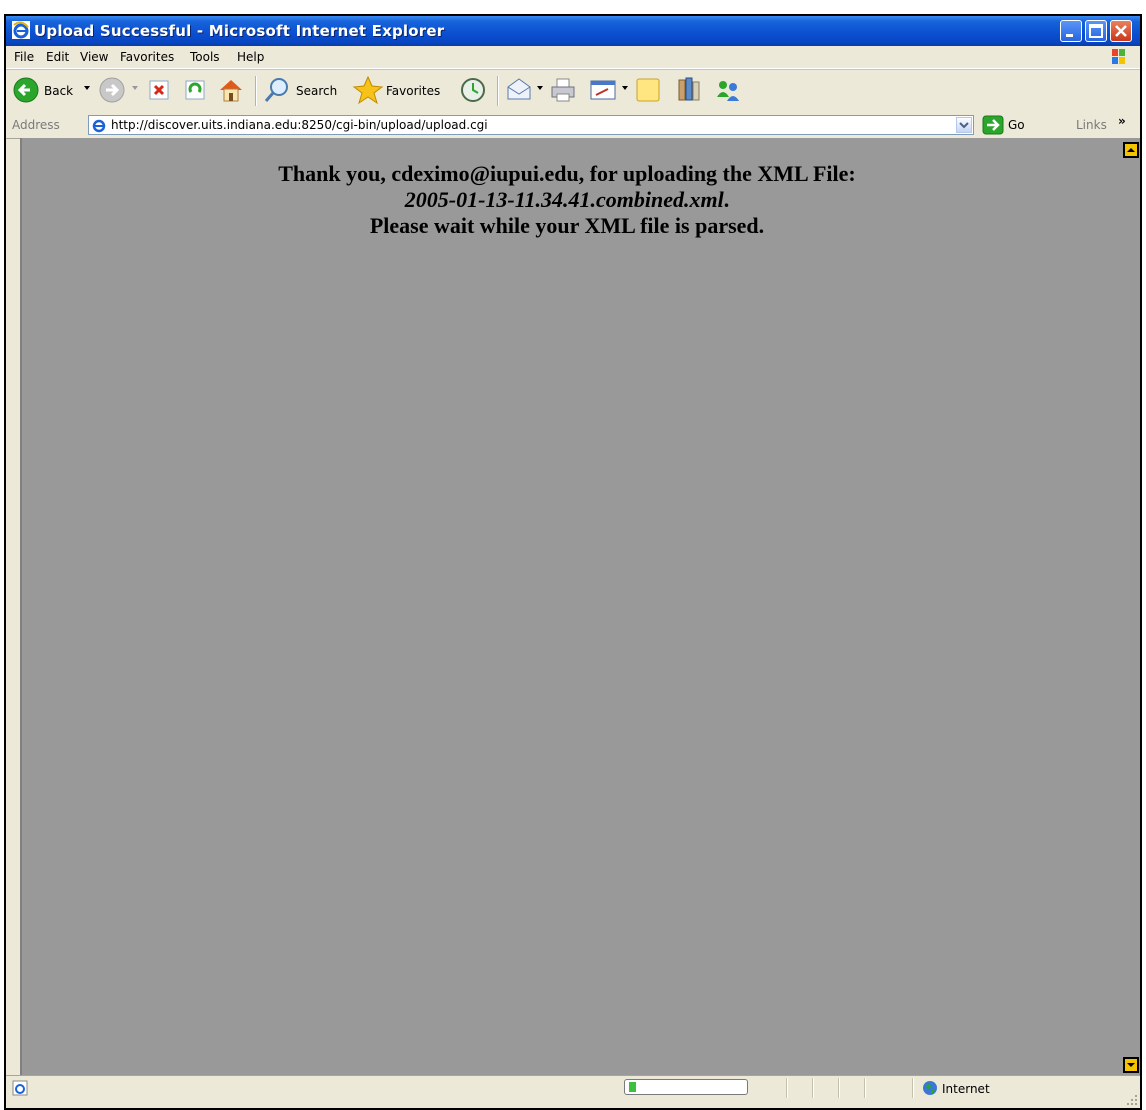  I want to click on menu-help: Help, so click(250, 57).